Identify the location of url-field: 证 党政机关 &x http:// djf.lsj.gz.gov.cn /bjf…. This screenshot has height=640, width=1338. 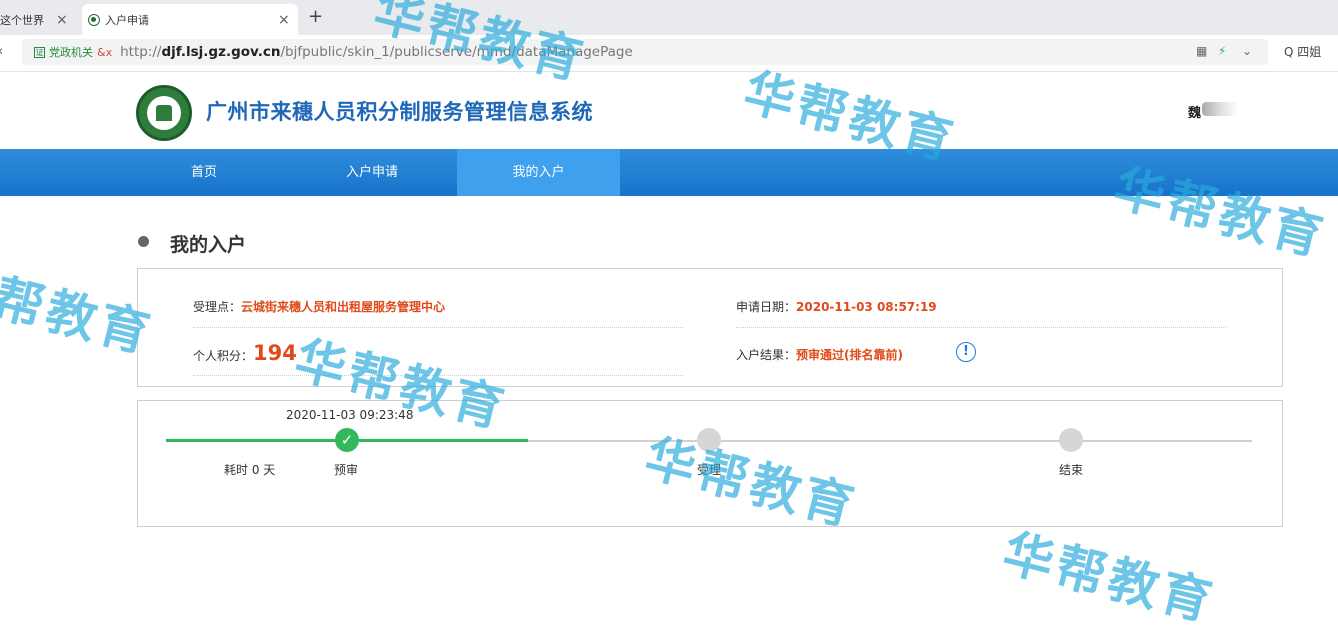
(645, 52).